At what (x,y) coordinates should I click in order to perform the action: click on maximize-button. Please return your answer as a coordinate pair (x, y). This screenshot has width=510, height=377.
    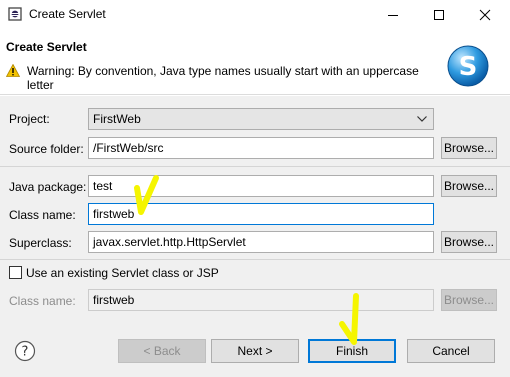
    Looking at the image, I should click on (439, 15).